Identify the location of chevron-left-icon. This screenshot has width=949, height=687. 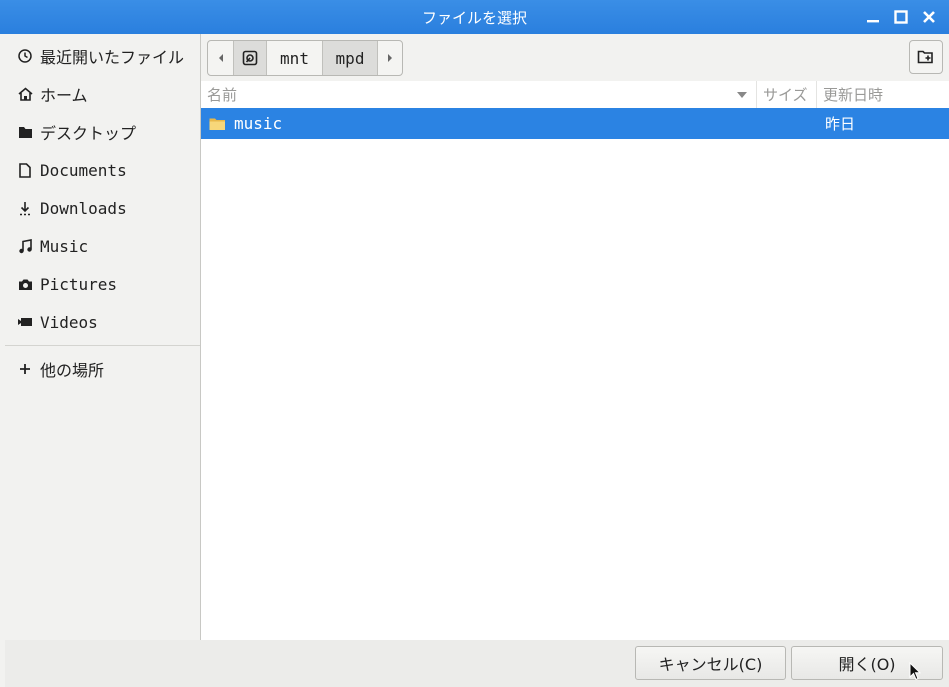
(220, 58).